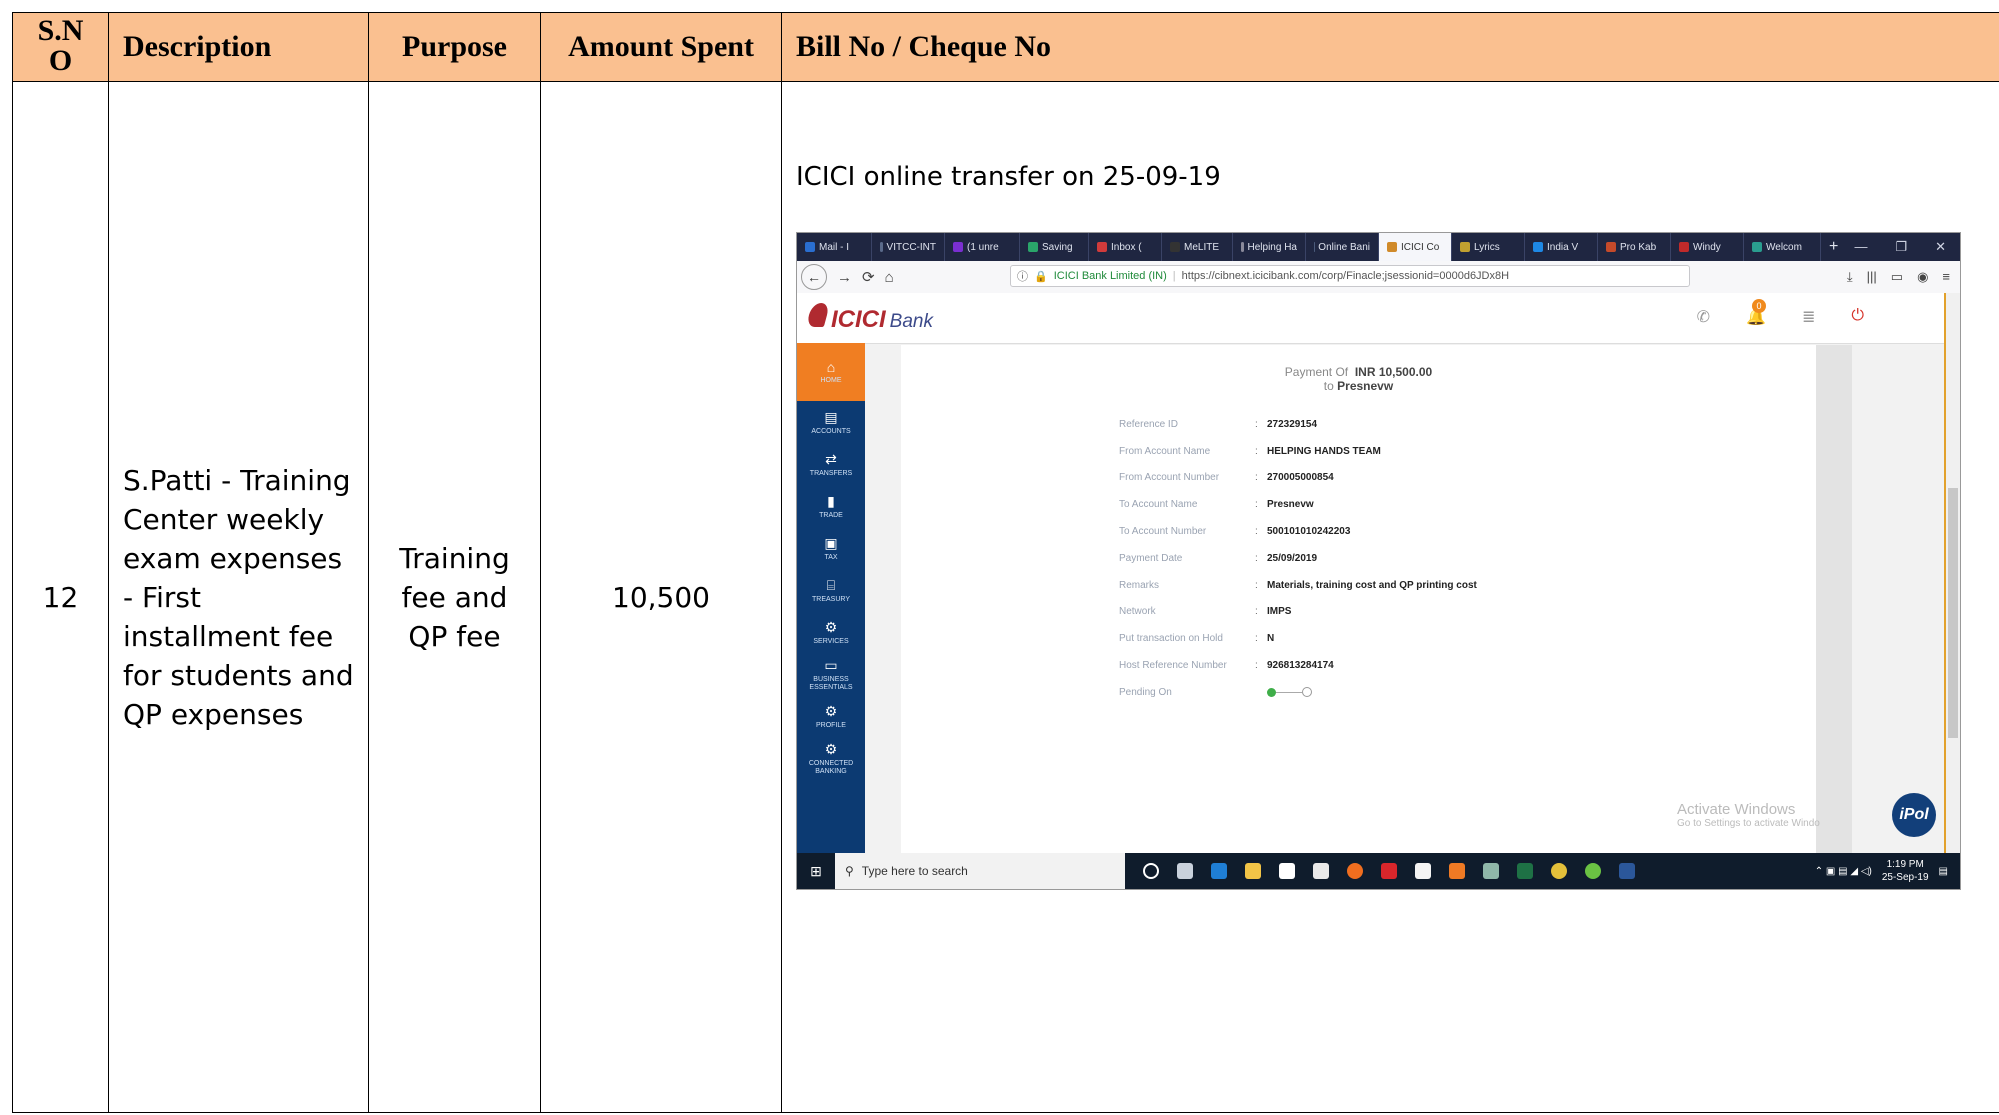 The height and width of the screenshot is (1115, 1999). What do you see at coordinates (831, 548) in the screenshot?
I see `sidenav-item: ▣ TAX` at bounding box center [831, 548].